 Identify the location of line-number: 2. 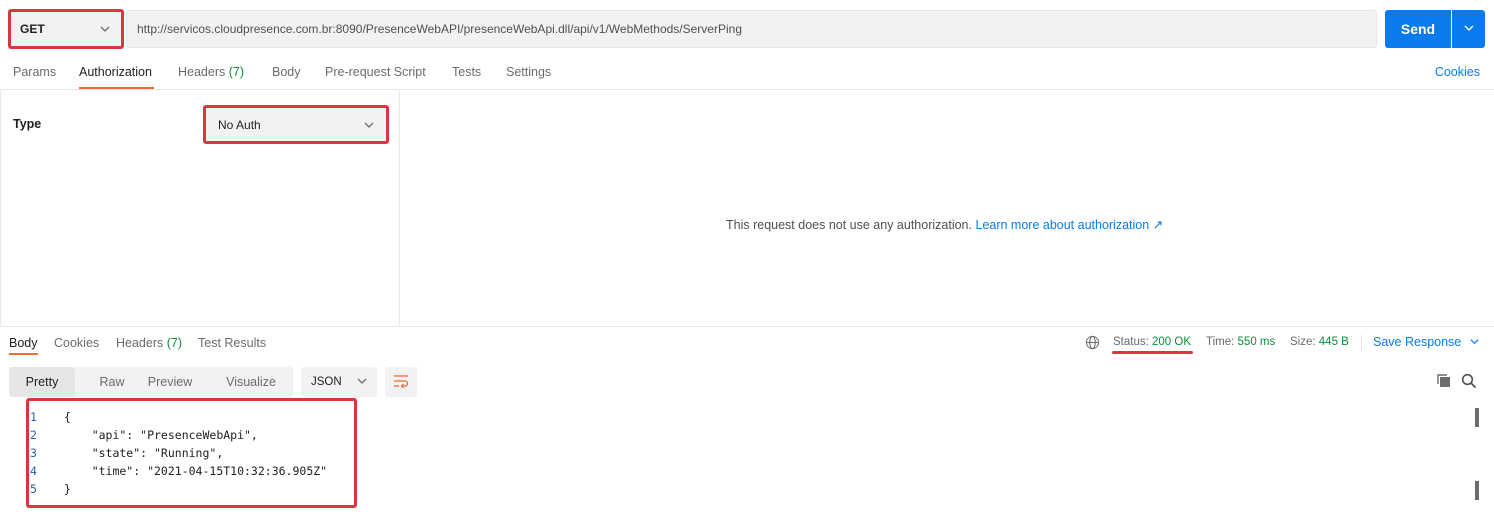
(33, 435).